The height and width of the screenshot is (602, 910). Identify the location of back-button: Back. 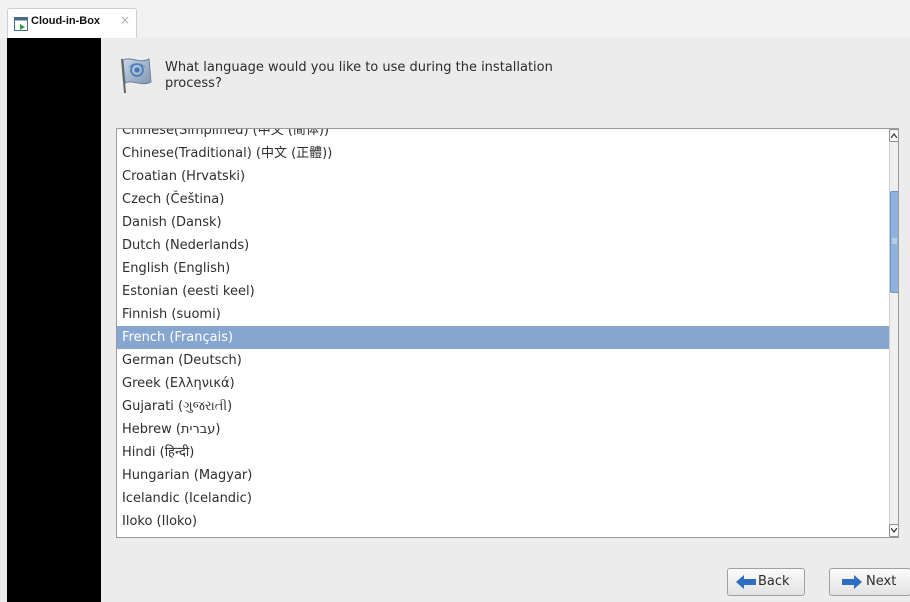
(766, 582).